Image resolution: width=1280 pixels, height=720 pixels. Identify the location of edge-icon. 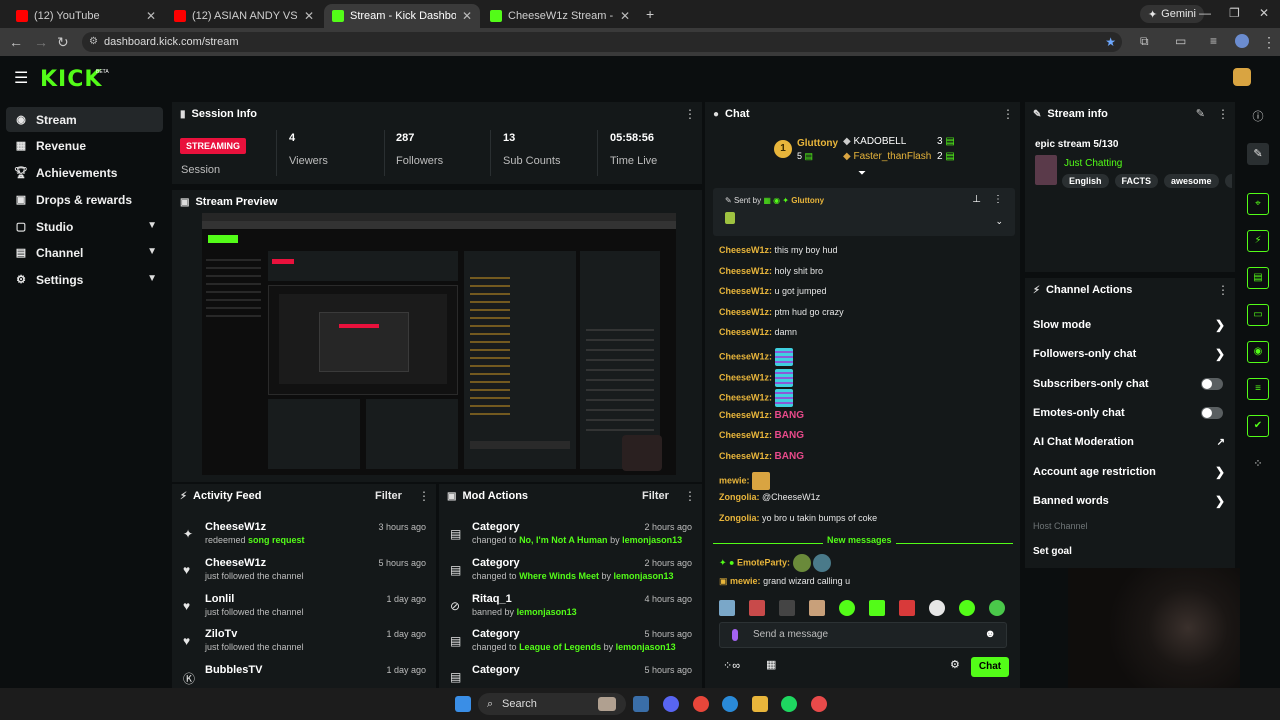
(730, 704).